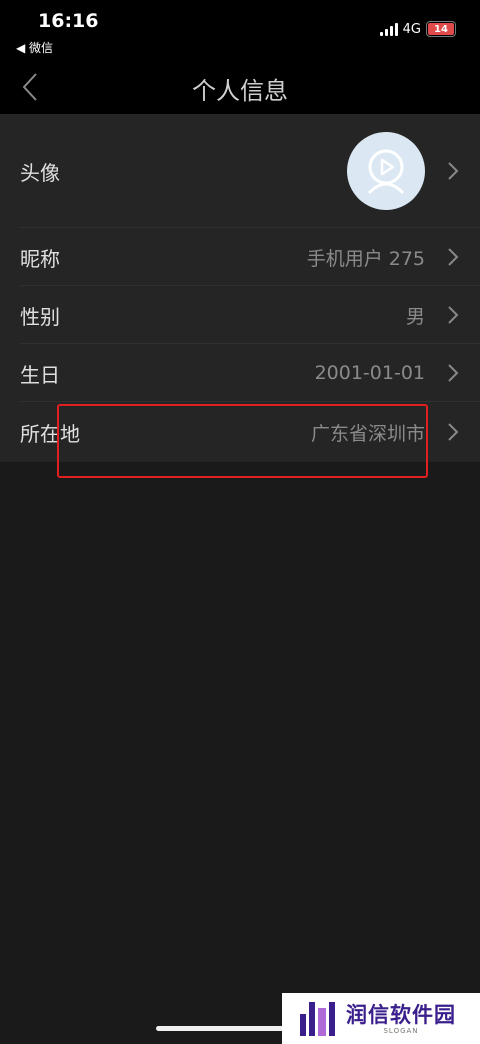  Describe the element at coordinates (40, 172) in the screenshot. I see `row-label: 头像` at that location.